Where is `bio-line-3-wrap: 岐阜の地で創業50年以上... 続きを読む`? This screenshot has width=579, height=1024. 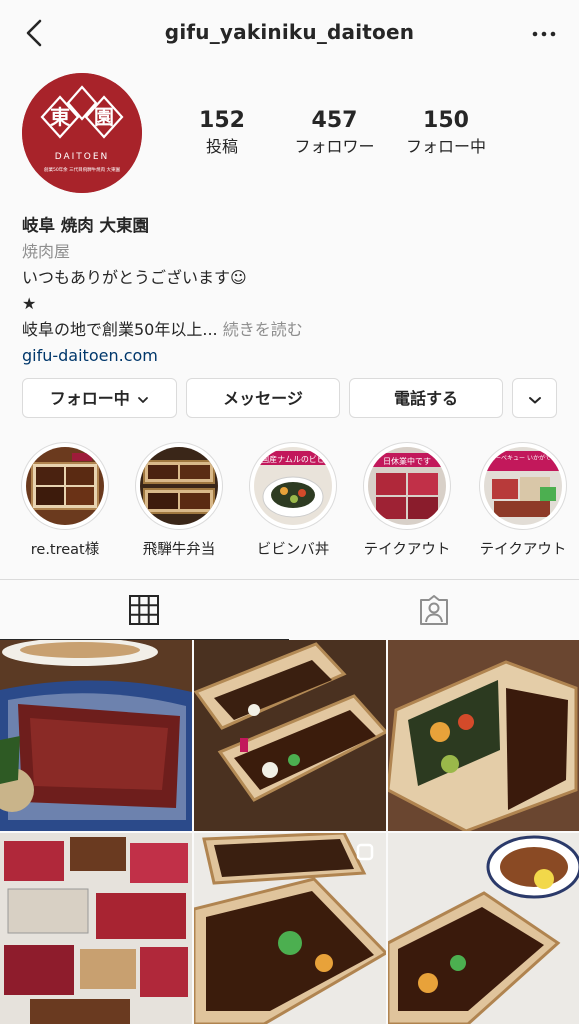 bio-line-3-wrap: 岐阜の地で創業50年以上... 続きを読む is located at coordinates (292, 330).